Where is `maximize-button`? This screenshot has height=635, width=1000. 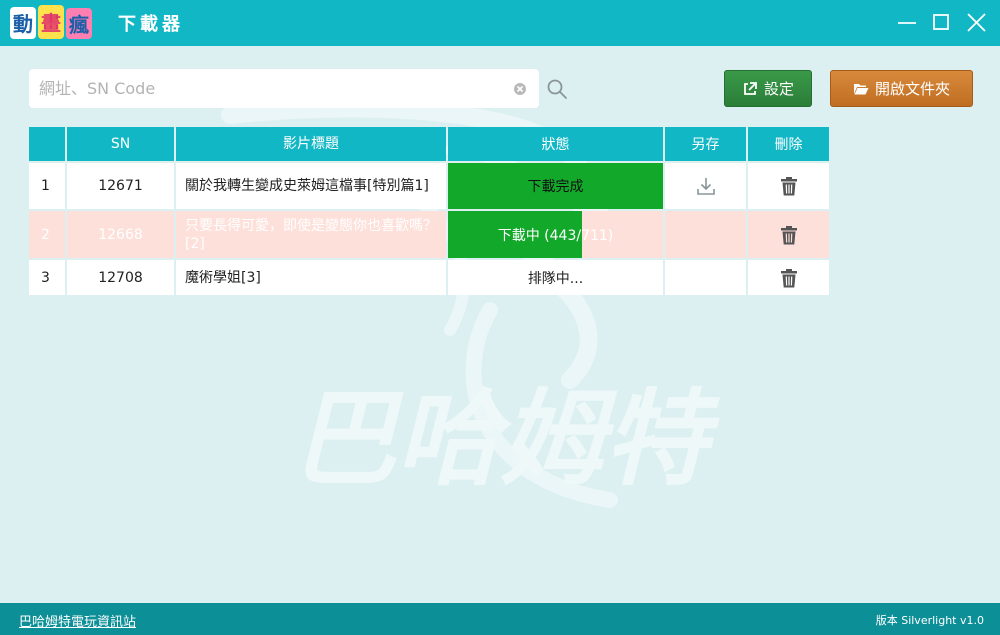 maximize-button is located at coordinates (941, 23).